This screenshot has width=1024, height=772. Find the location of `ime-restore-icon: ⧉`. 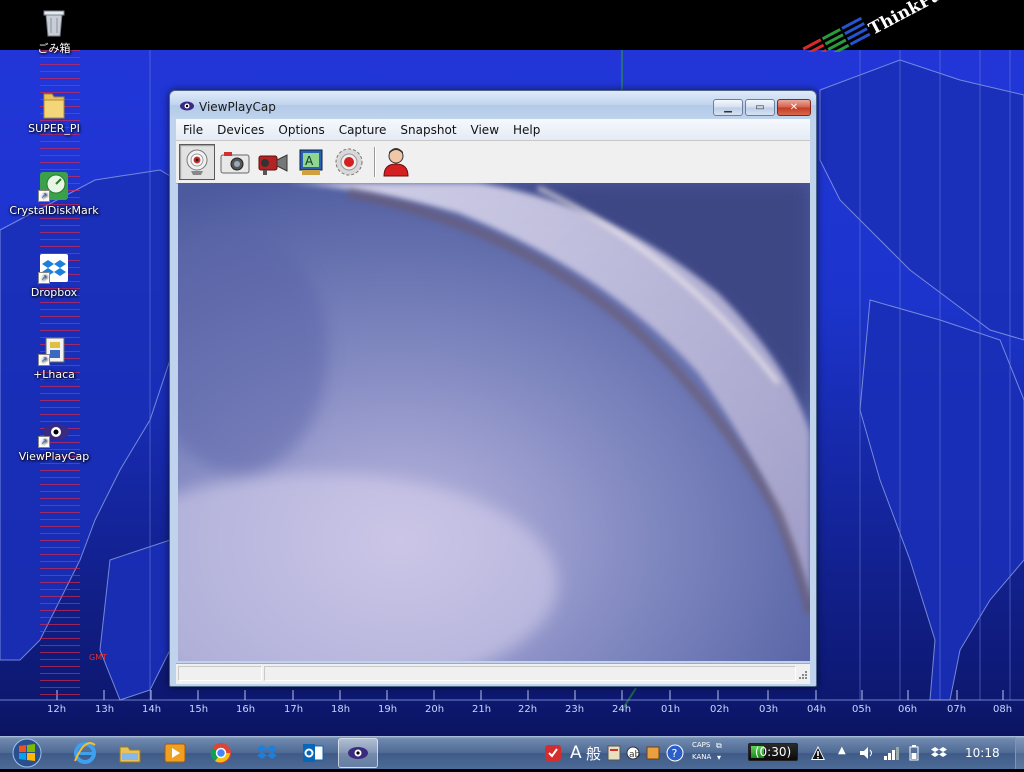

ime-restore-icon: ⧉ is located at coordinates (719, 746).